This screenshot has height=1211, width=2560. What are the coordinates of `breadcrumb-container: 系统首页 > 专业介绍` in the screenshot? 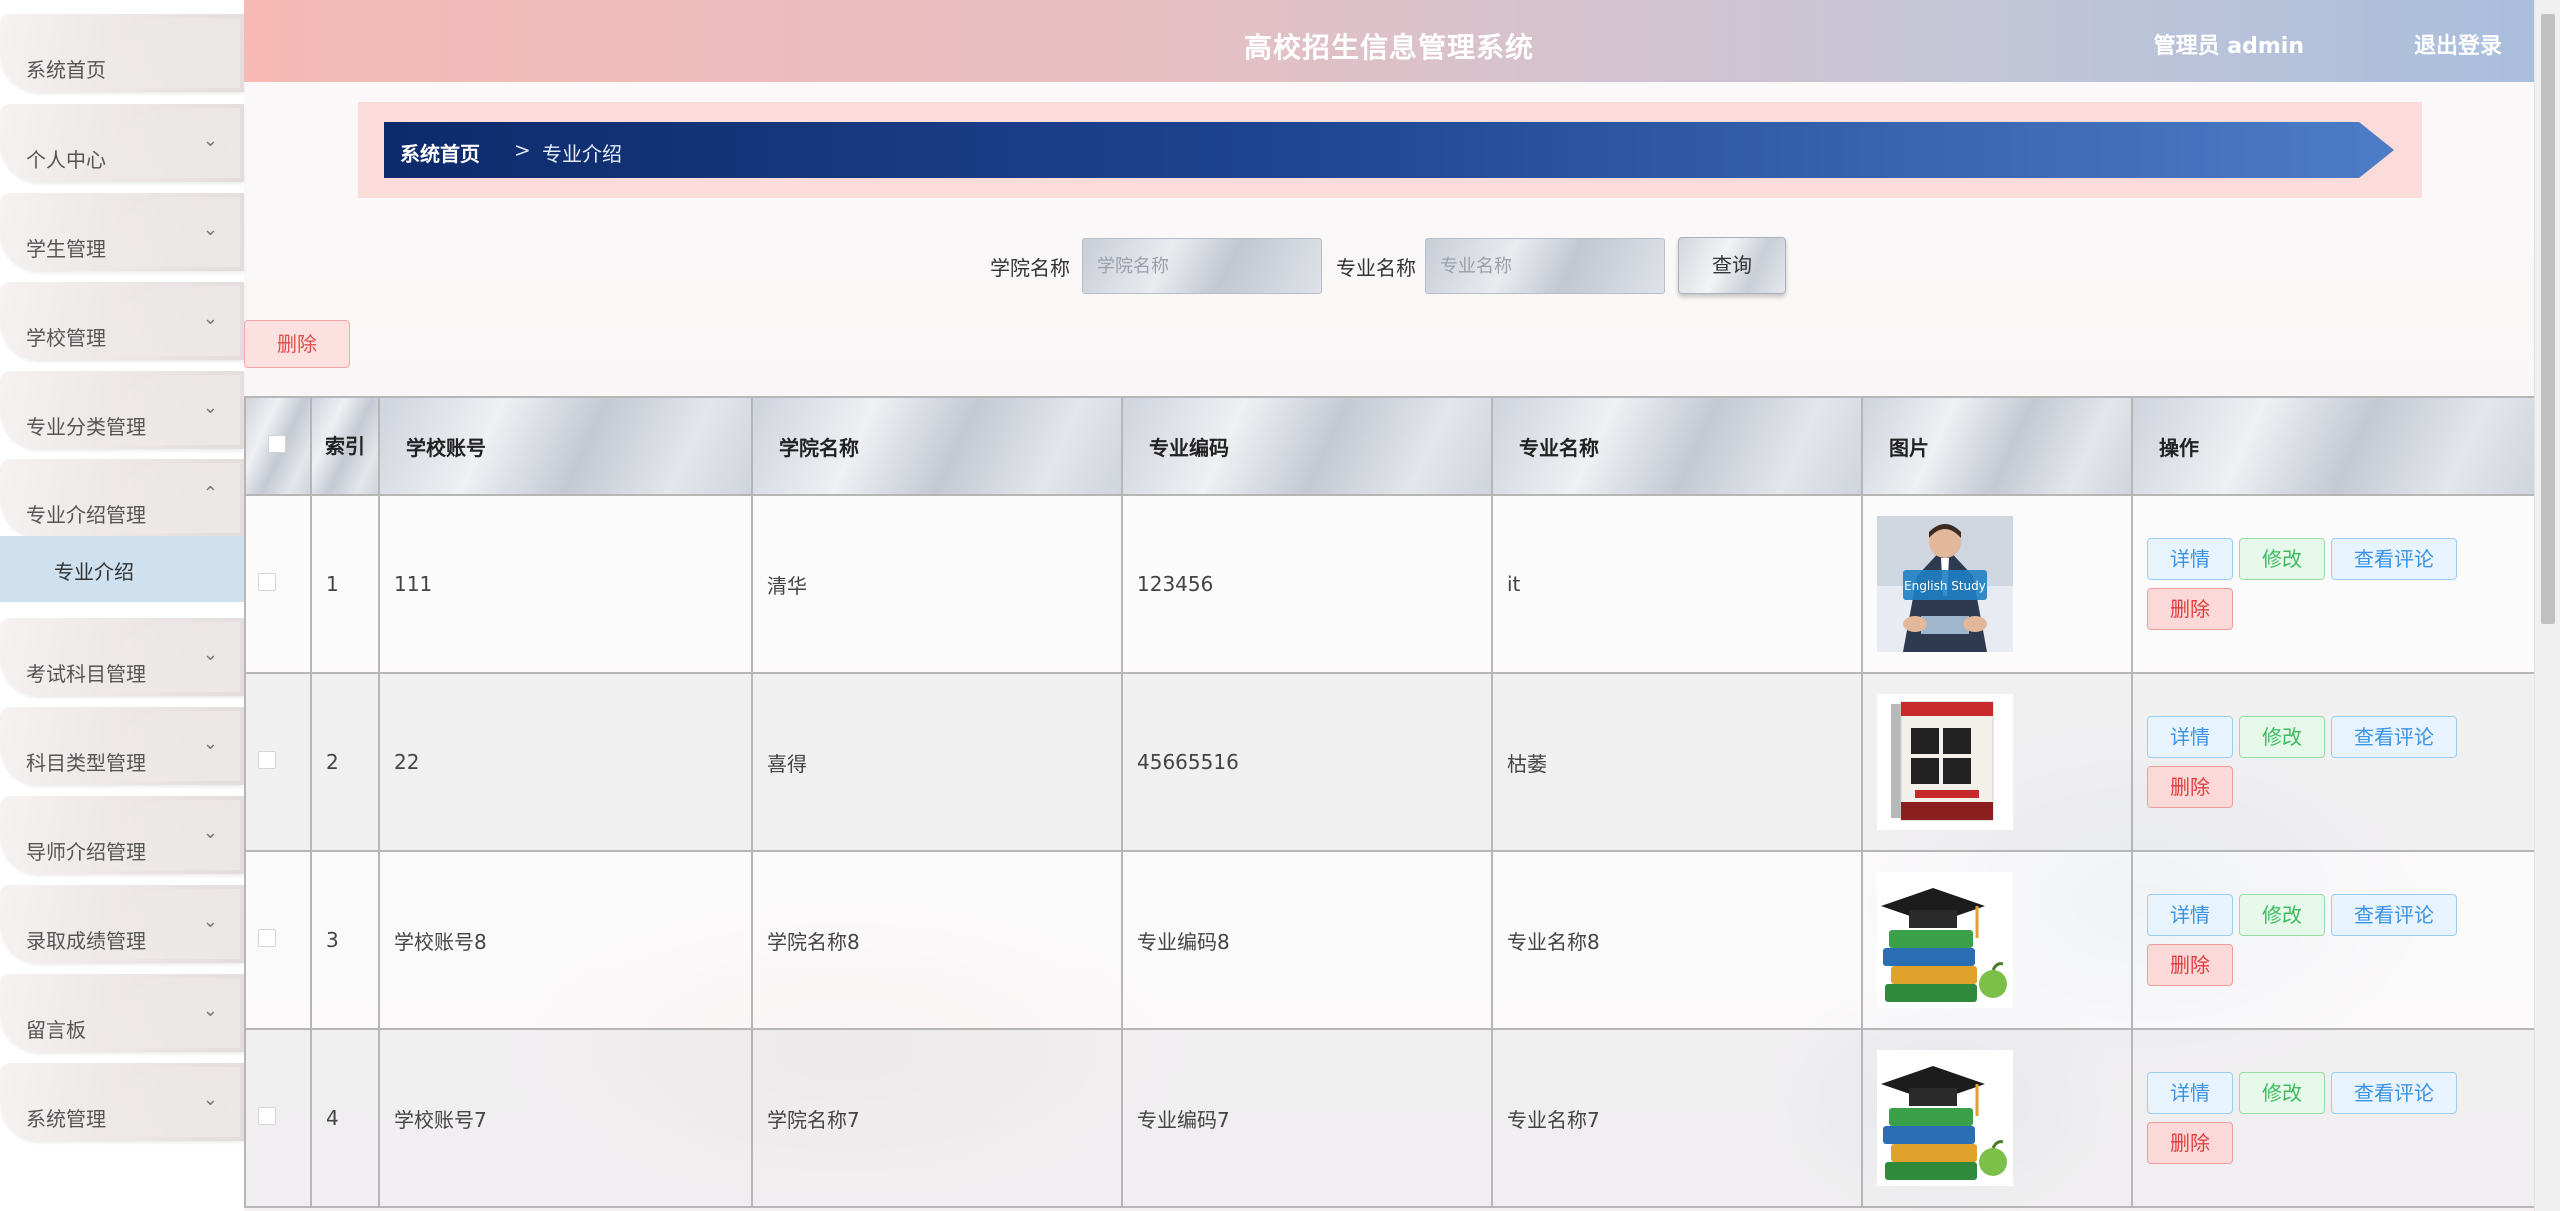 It's located at (1390, 150).